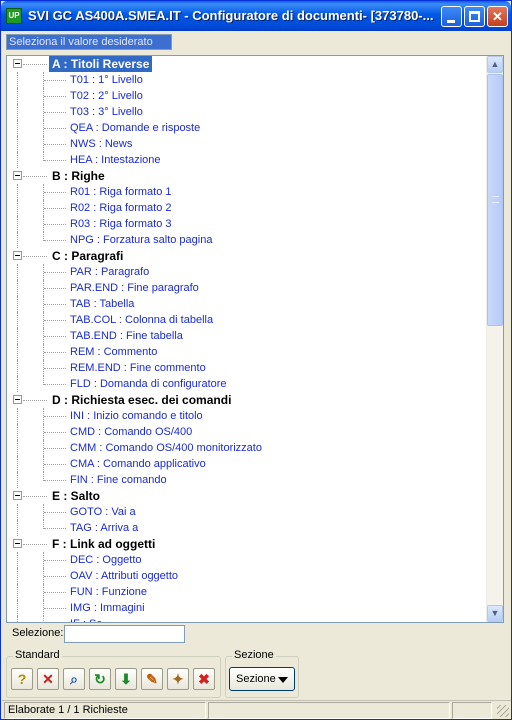 The height and width of the screenshot is (720, 512). Describe the element at coordinates (495, 613) in the screenshot. I see `scroll-down-button: ▼` at that location.